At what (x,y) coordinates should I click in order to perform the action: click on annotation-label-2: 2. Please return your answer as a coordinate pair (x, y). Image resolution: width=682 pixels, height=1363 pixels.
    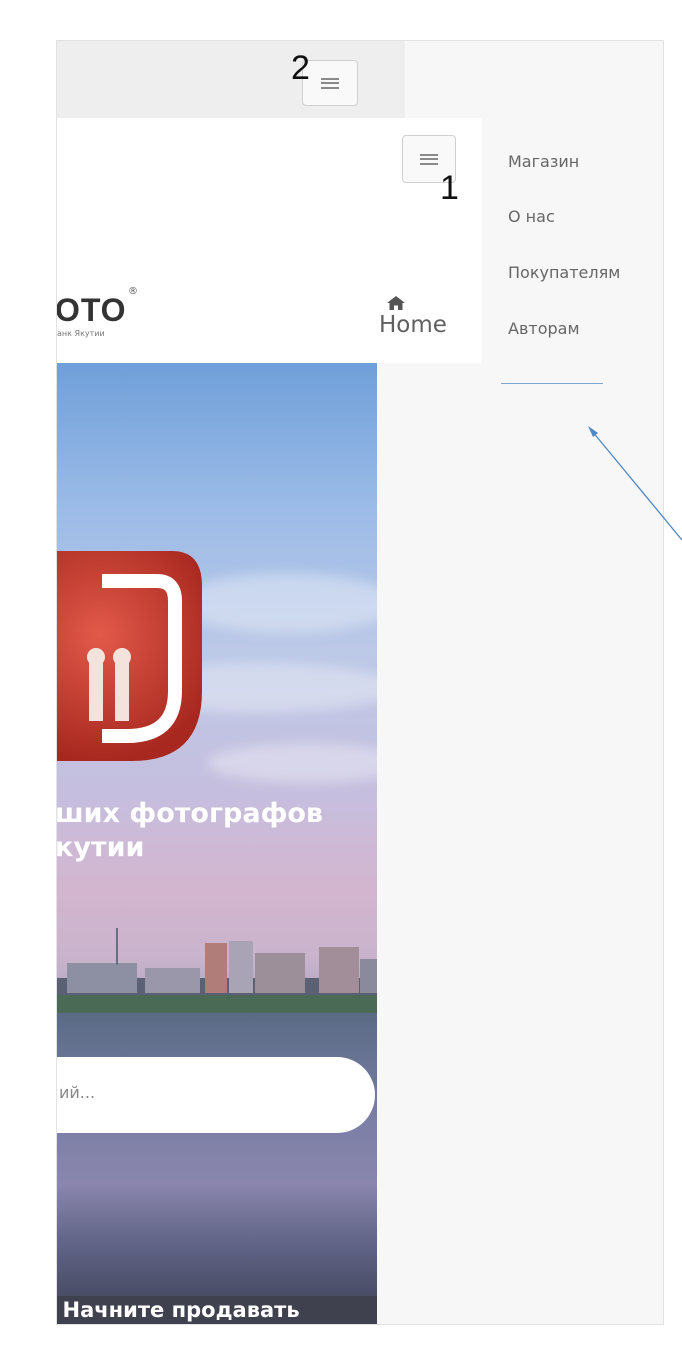
    Looking at the image, I should click on (300, 68).